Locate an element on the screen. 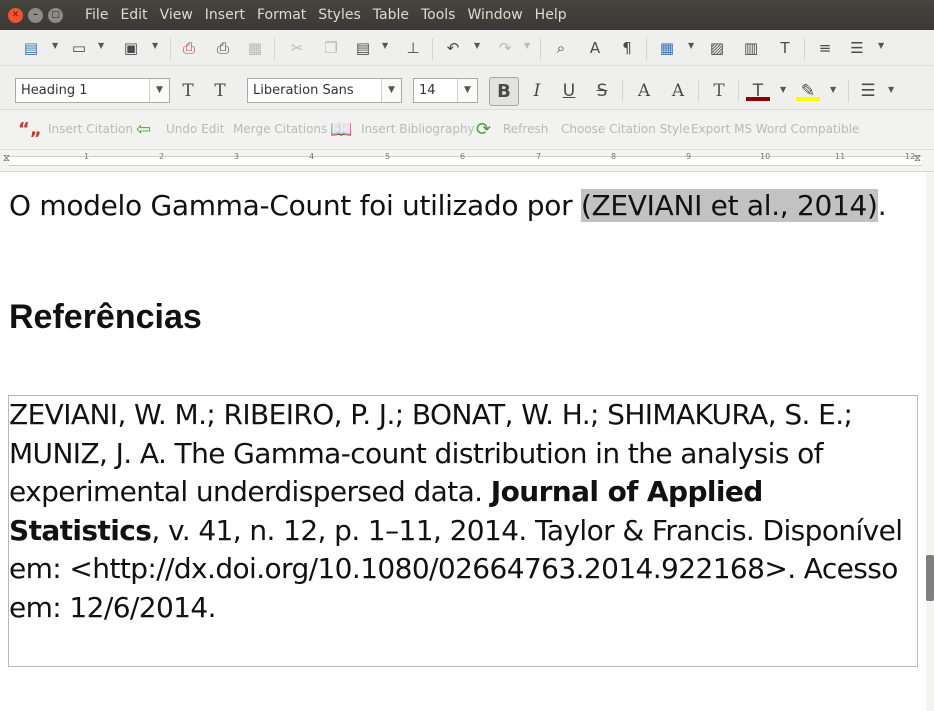 Image resolution: width=934 pixels, height=711 pixels. new-style-icon: T is located at coordinates (220, 91).